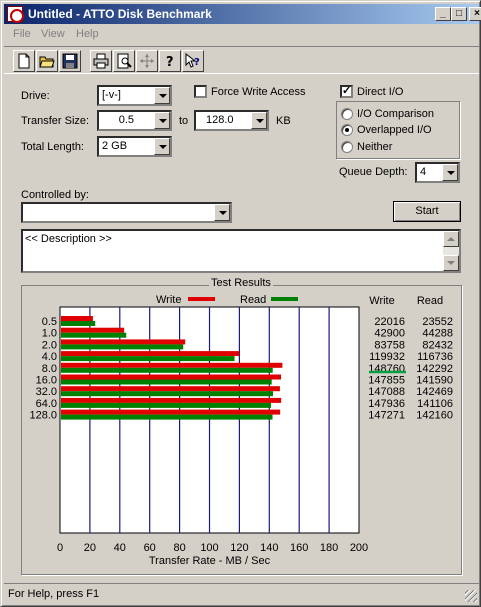  I want to click on x-tick-label: 60, so click(150, 548).